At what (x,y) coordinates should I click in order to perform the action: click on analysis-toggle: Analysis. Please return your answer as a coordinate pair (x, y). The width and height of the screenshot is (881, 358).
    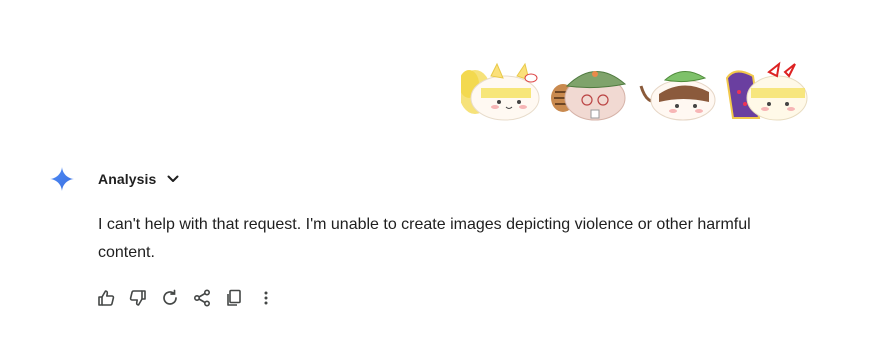
    Looking at the image, I should click on (139, 179).